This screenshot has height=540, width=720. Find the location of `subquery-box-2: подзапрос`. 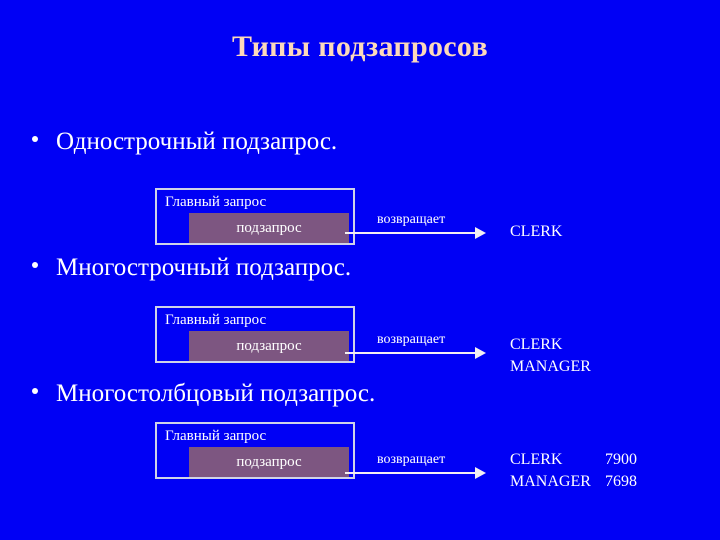

subquery-box-2: подзапрос is located at coordinates (269, 346).